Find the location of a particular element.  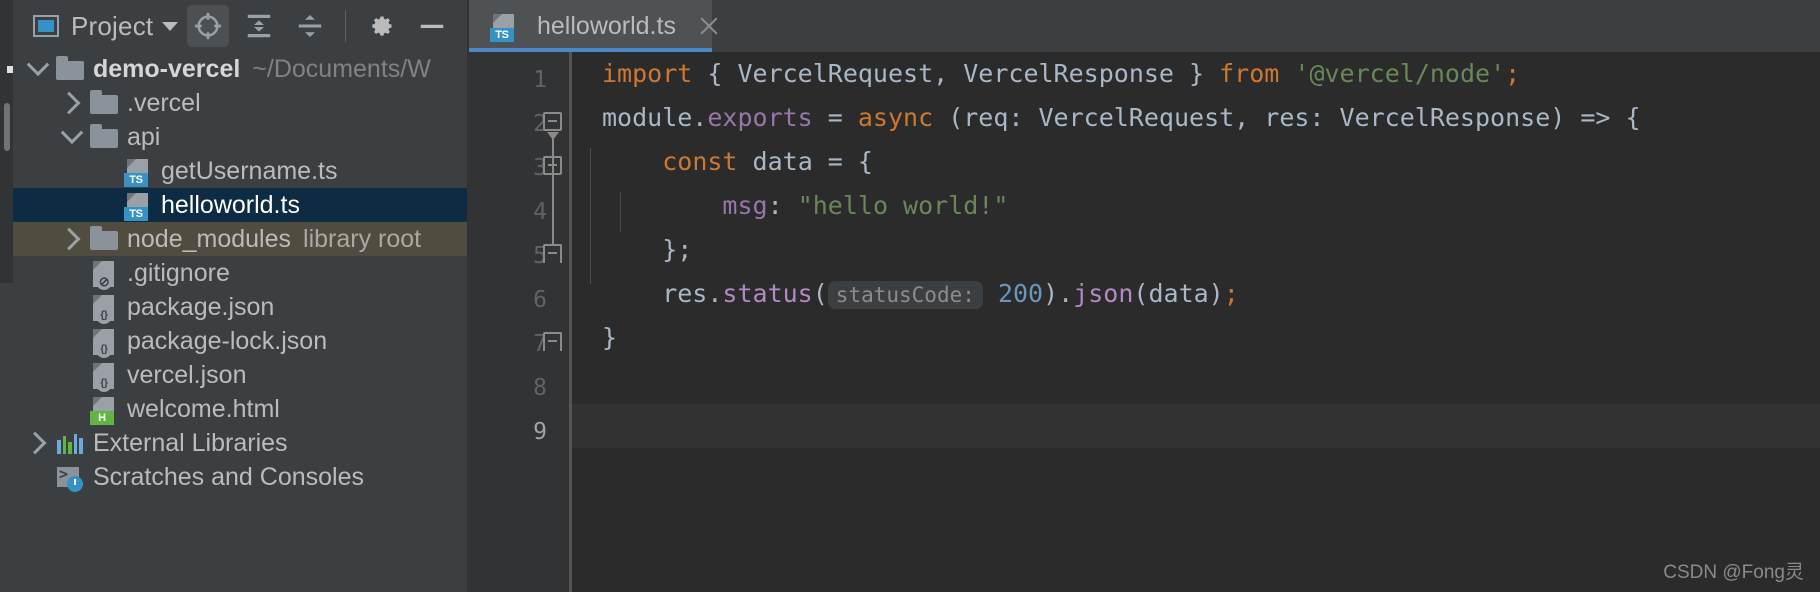

toolbar-divider is located at coordinates (346, 26).